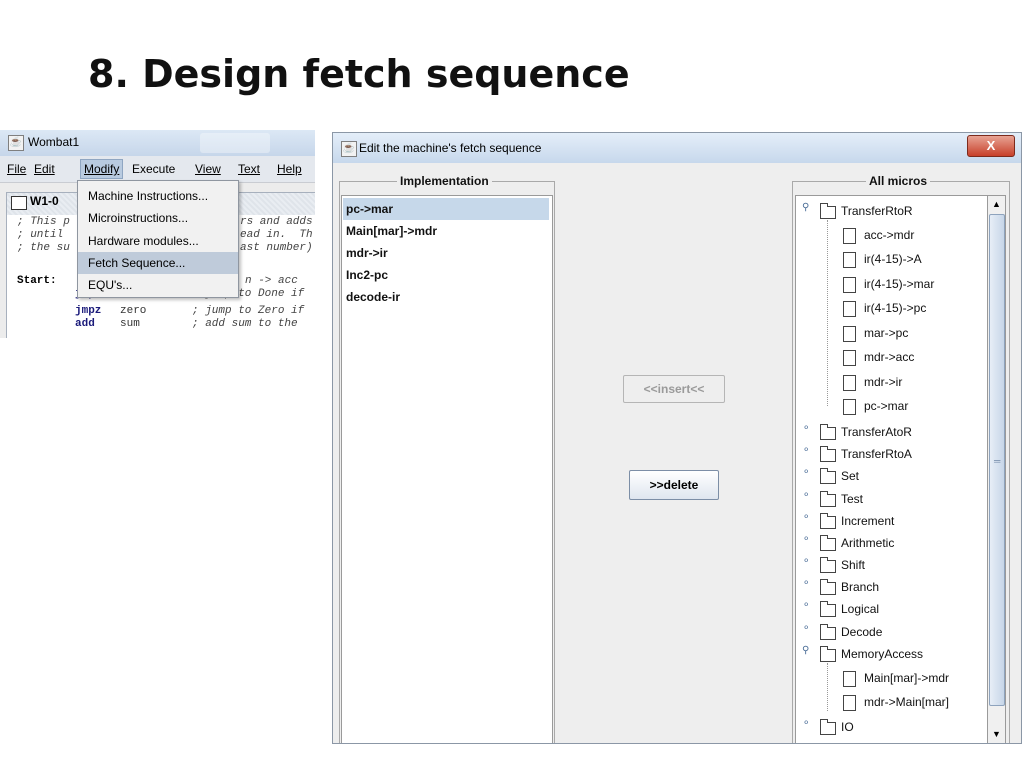 The image size is (1024, 768). Describe the element at coordinates (674, 389) in the screenshot. I see `insert-button: <<insert<<` at that location.